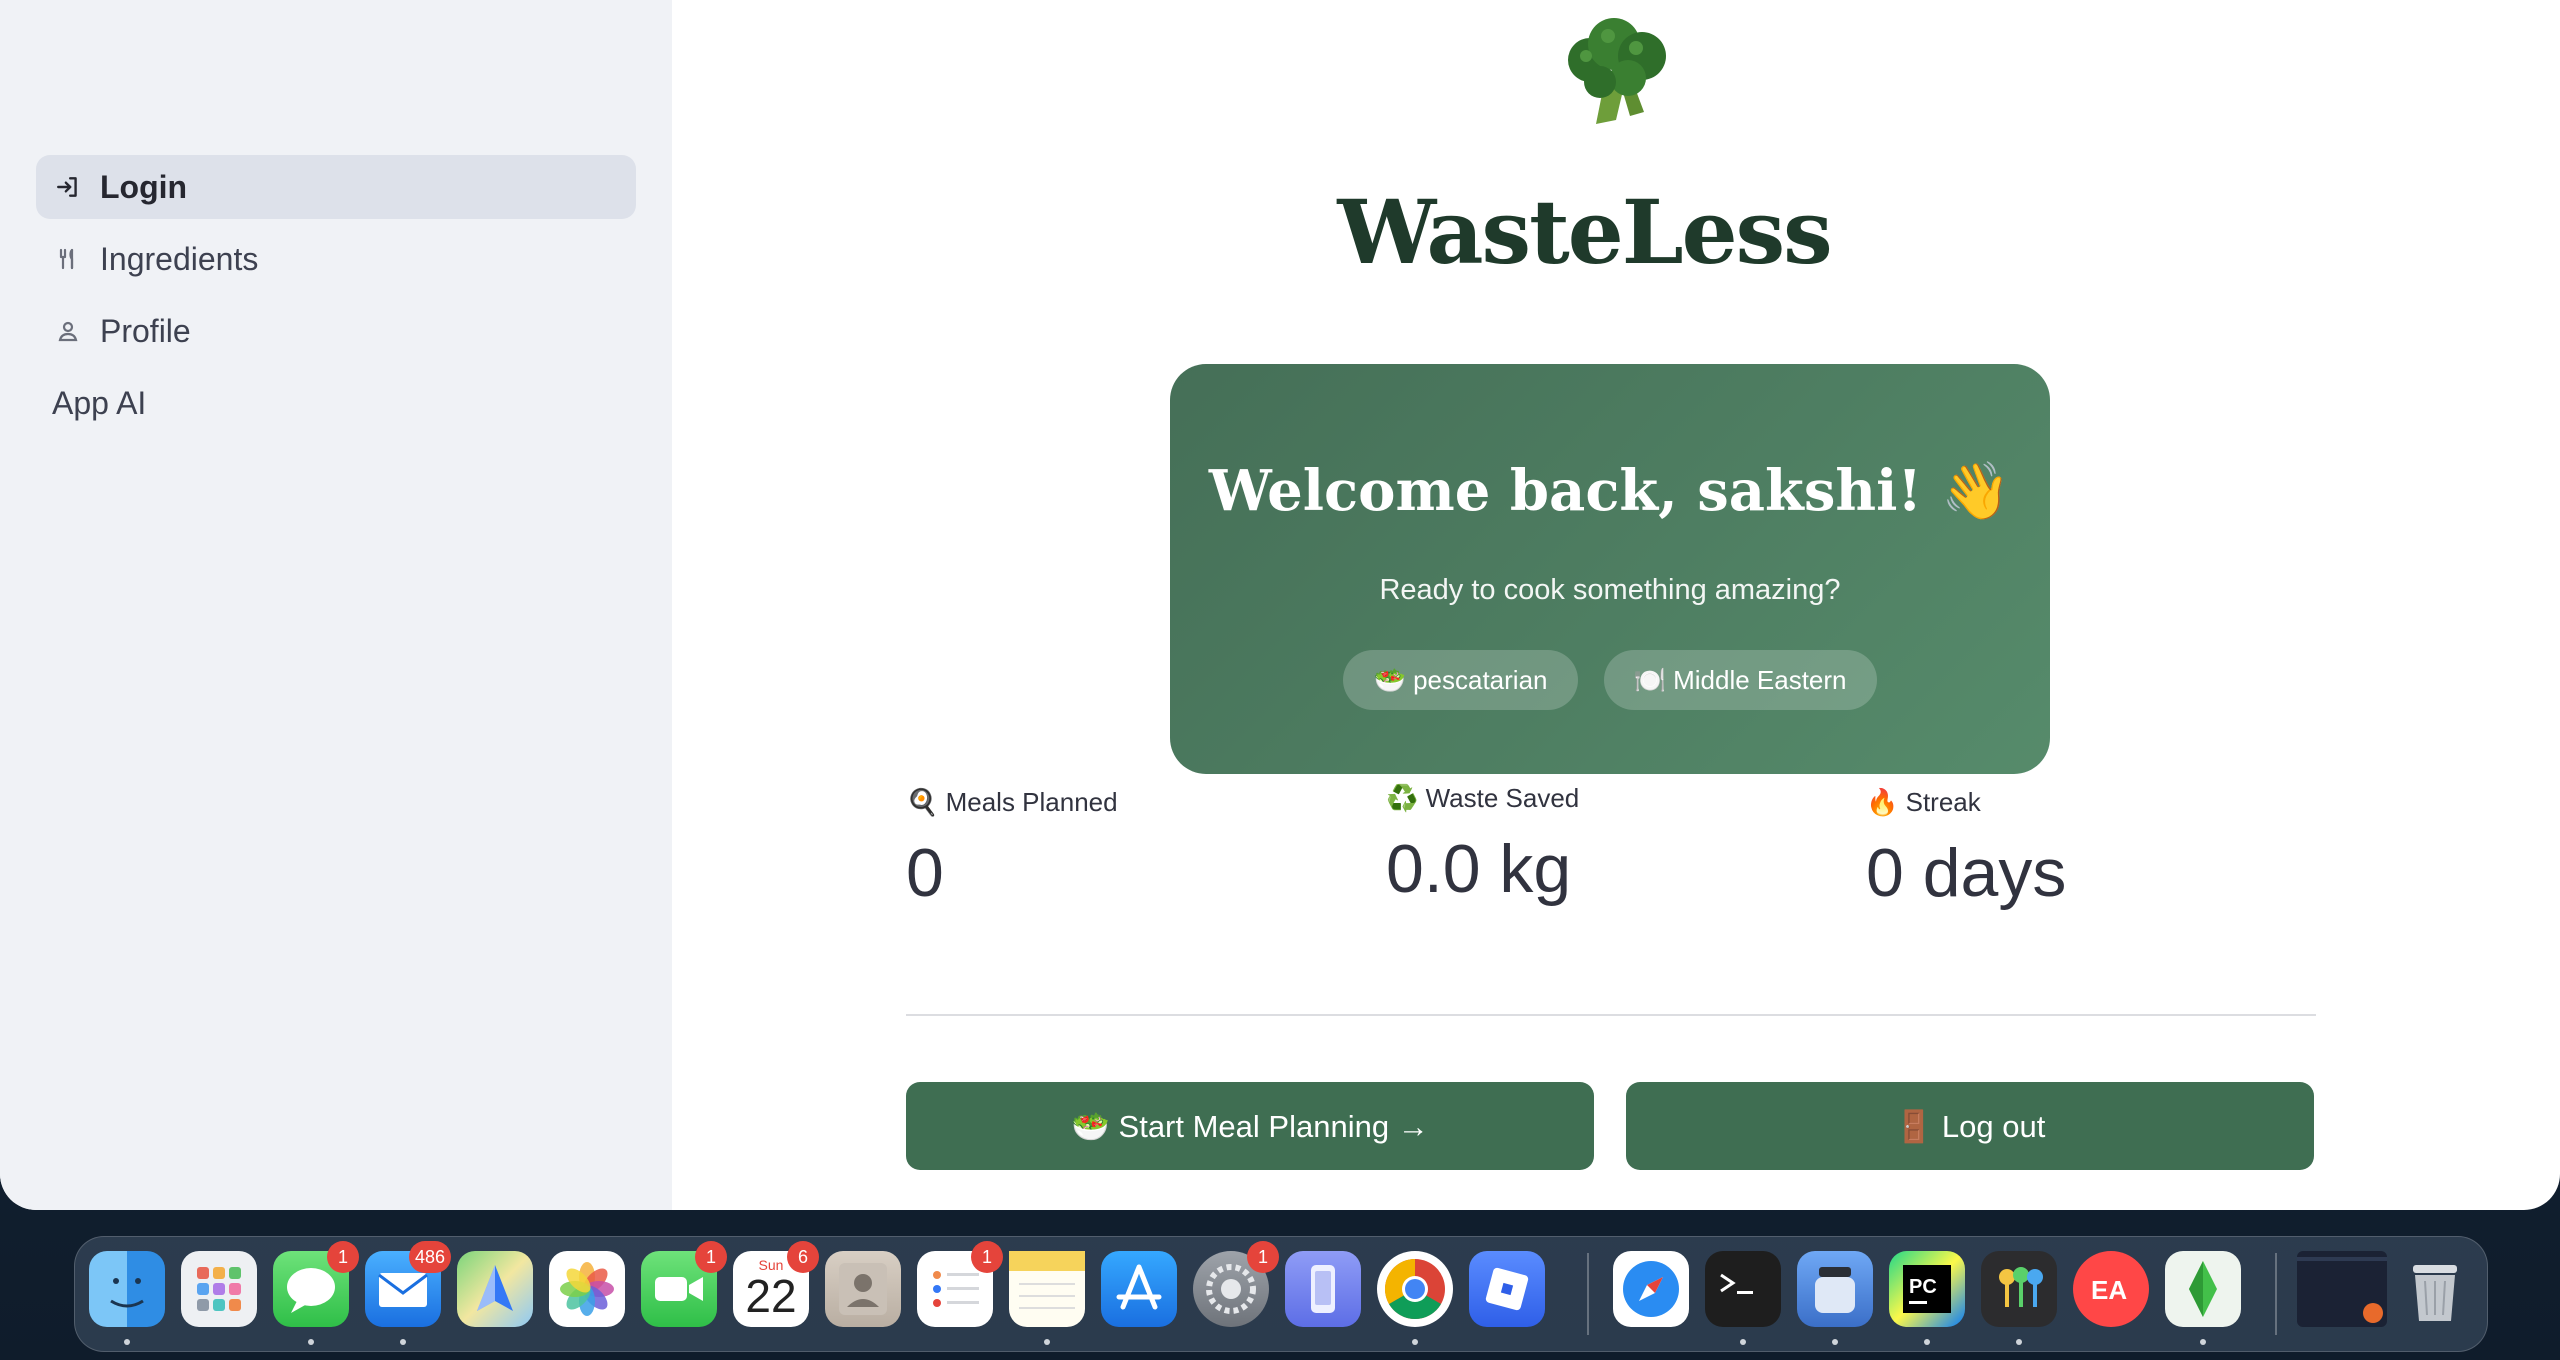 The width and height of the screenshot is (2560, 1360). Describe the element at coordinates (1139, 1289) in the screenshot. I see `app-store-icon` at that location.